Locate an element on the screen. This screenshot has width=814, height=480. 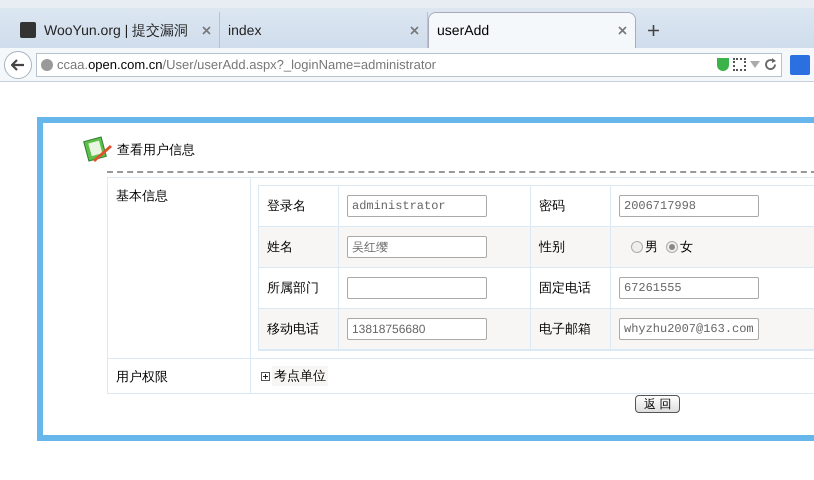
dropdown-icon is located at coordinates (755, 64).